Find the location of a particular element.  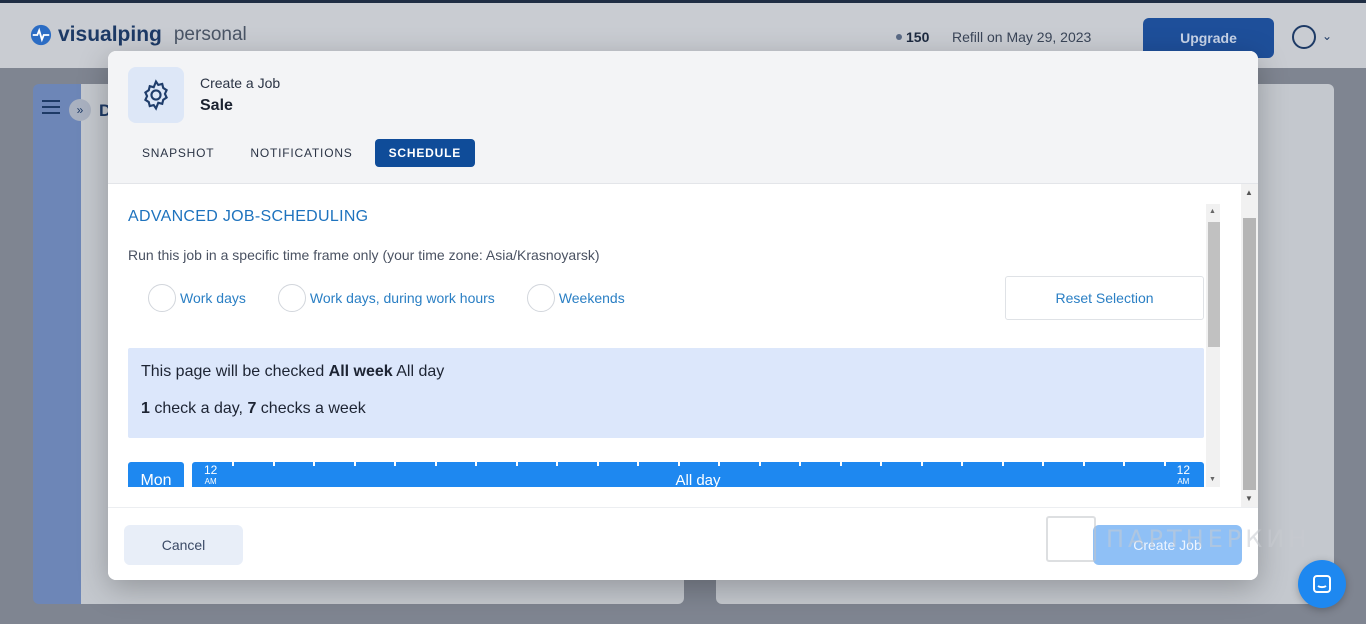

end-hour-value: 12 is located at coordinates (1183, 470).